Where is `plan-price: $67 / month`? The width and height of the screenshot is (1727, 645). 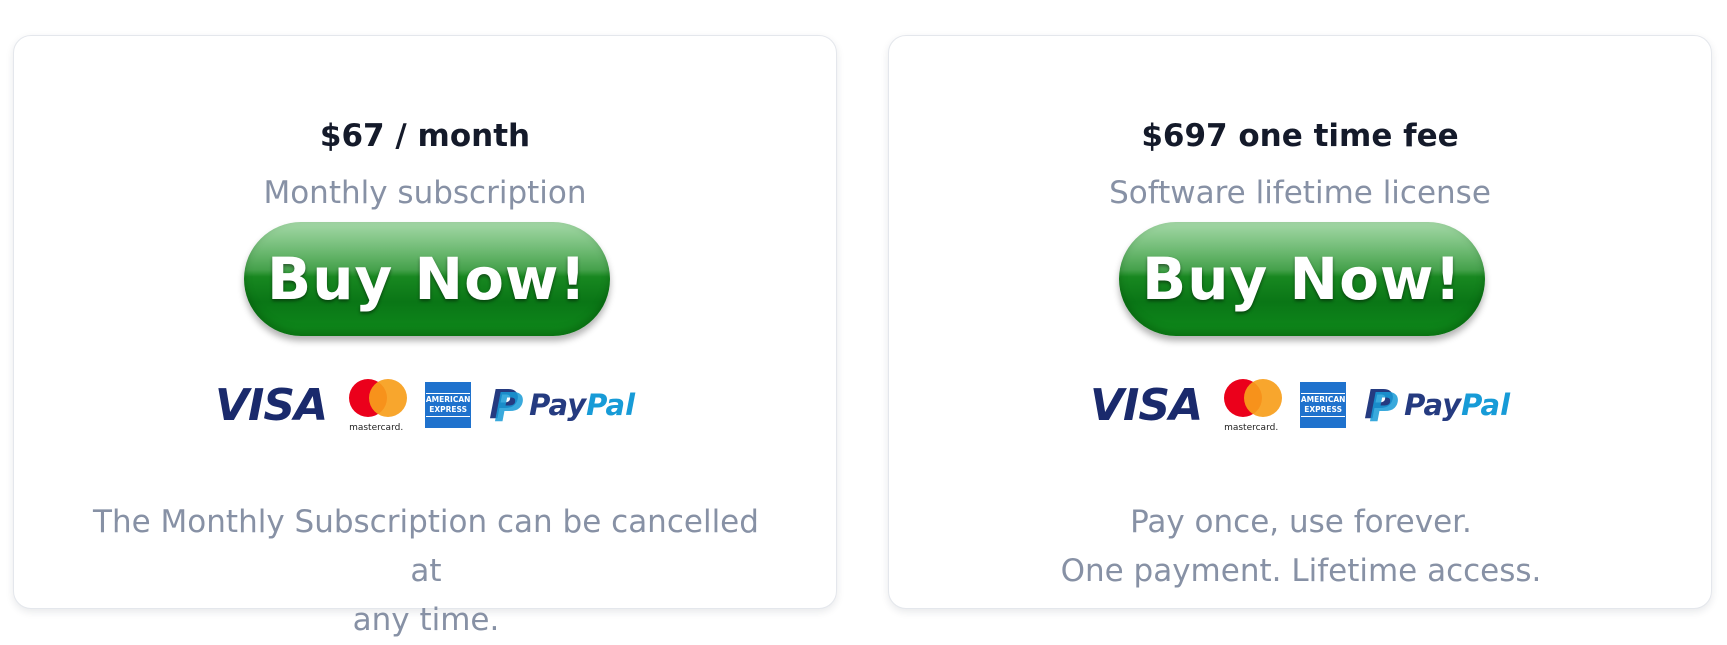 plan-price: $67 / month is located at coordinates (425, 136).